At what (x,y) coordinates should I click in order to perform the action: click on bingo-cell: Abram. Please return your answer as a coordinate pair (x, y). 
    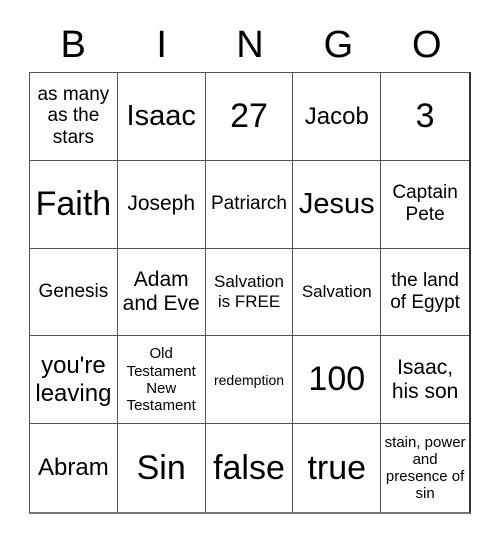
    Looking at the image, I should click on (74, 468).